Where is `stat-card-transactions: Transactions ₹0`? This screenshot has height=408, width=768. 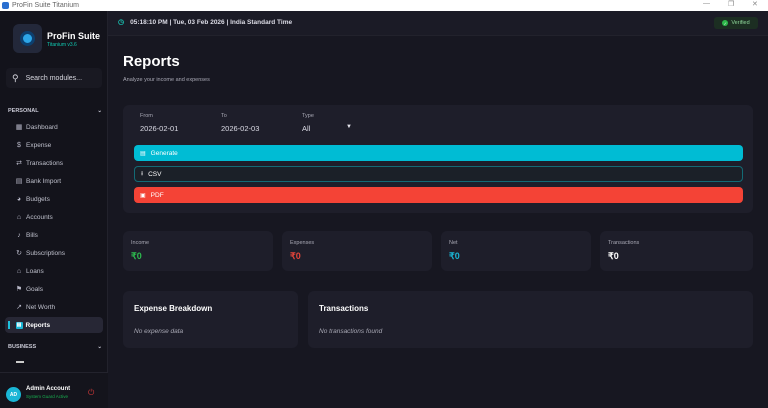 stat-card-transactions: Transactions ₹0 is located at coordinates (676, 251).